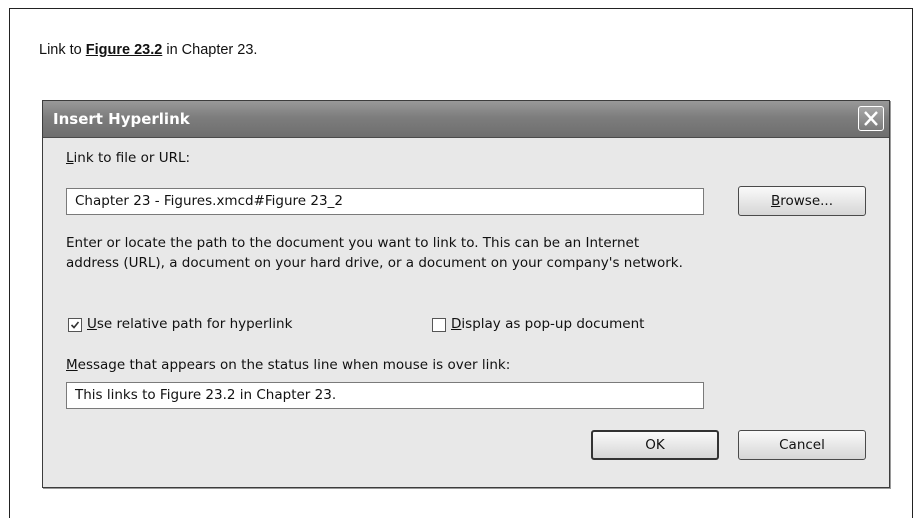  Describe the element at coordinates (547, 324) in the screenshot. I see `popup-label: Display as pop-up document` at that location.